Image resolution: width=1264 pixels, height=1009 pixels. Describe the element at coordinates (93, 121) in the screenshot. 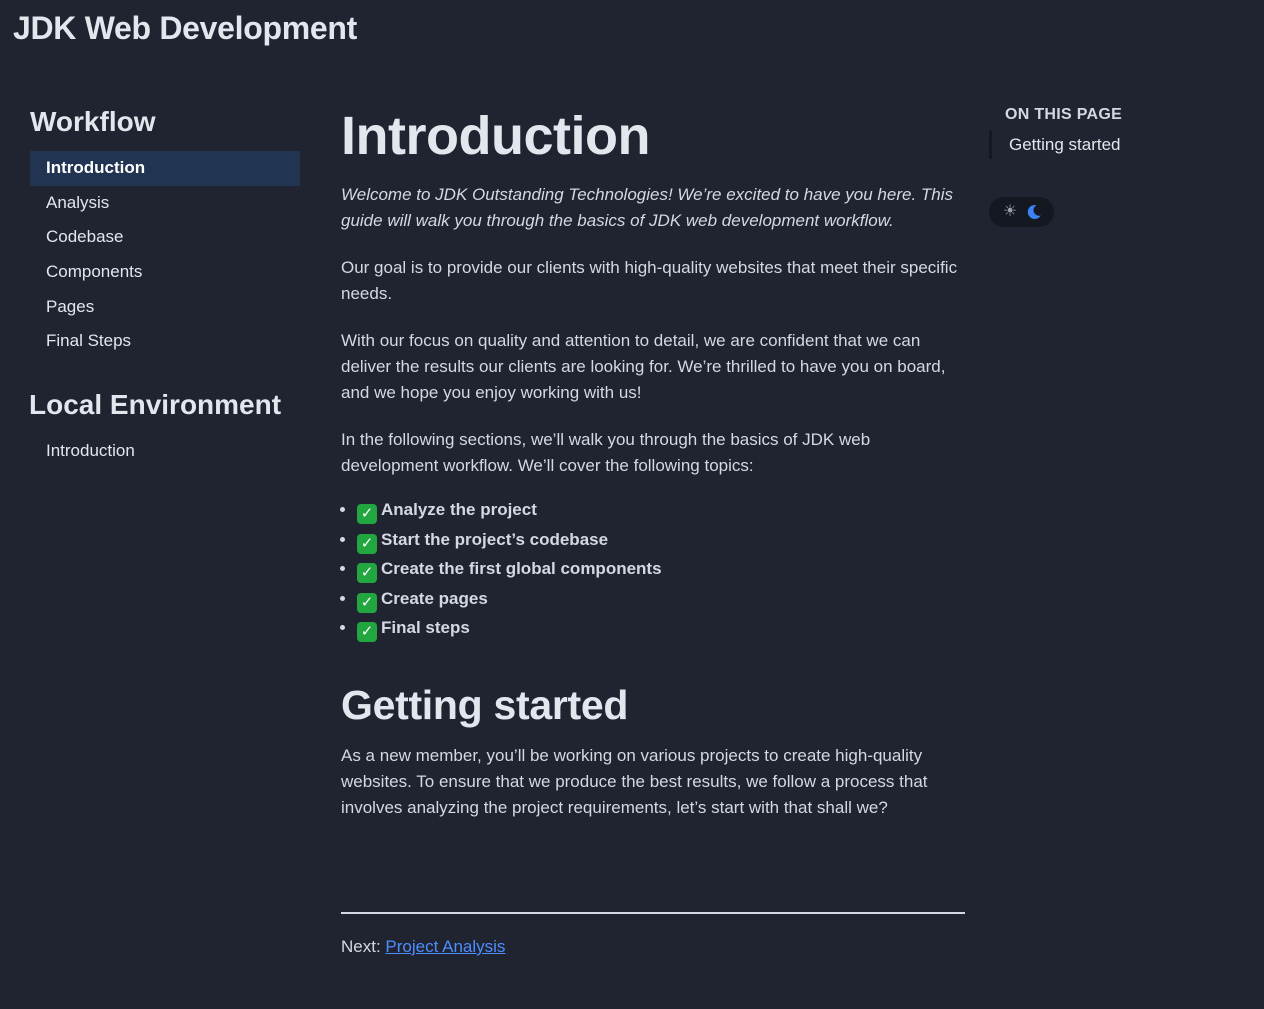

I see `sidebar-heading-workflow: Workflow` at that location.